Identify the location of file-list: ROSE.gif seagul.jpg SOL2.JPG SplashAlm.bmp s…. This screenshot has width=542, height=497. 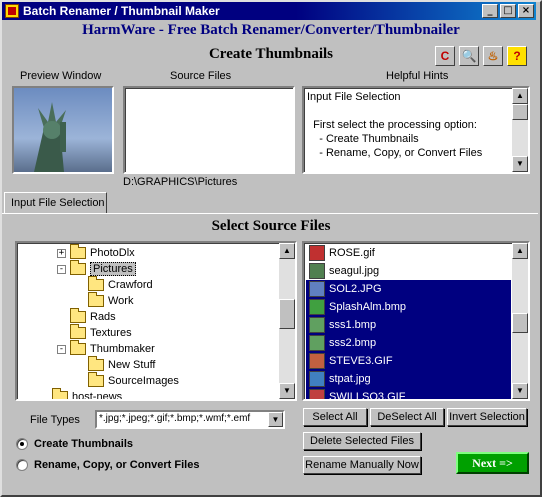
(416, 321).